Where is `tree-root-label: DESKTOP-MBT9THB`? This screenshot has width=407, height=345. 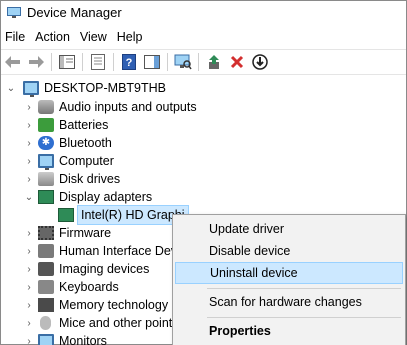 tree-root-label: DESKTOP-MBT9THB is located at coordinates (105, 88).